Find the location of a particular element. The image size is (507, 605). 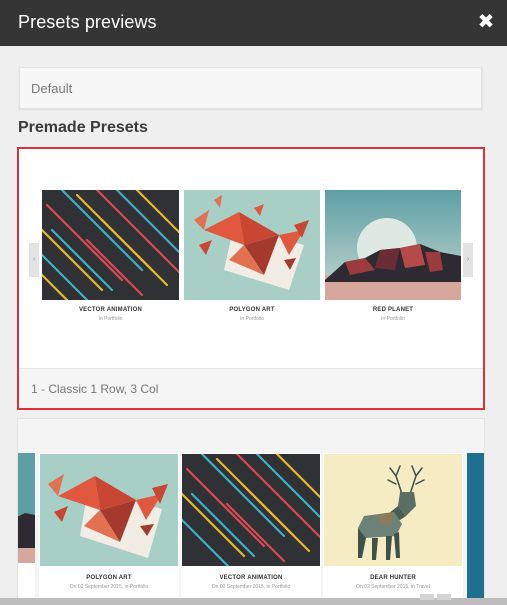

chevron-left-icon: ‹ is located at coordinates (34, 260).